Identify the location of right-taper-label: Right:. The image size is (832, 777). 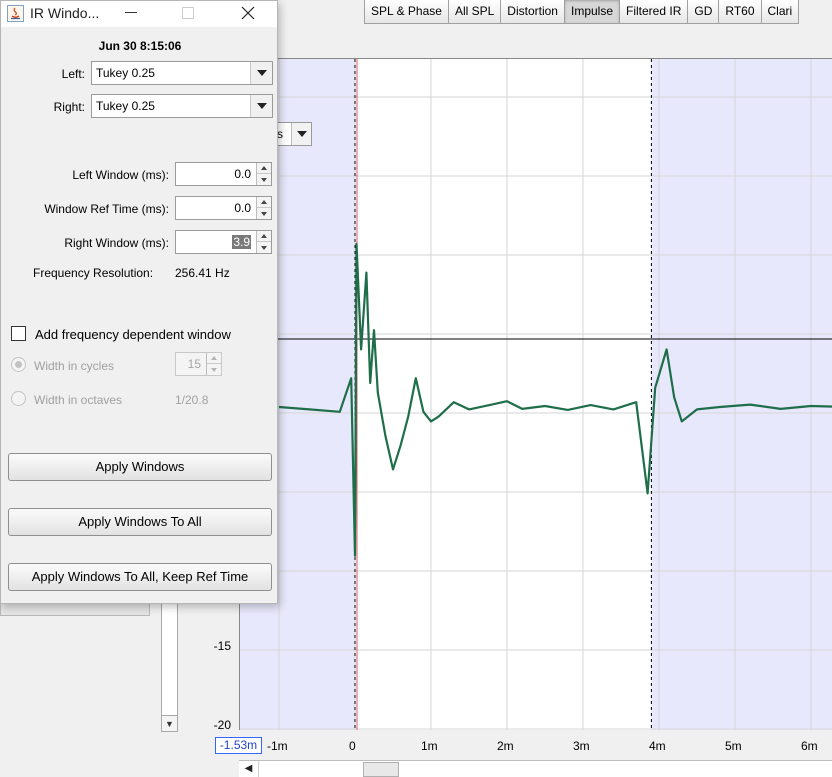
(69, 107).